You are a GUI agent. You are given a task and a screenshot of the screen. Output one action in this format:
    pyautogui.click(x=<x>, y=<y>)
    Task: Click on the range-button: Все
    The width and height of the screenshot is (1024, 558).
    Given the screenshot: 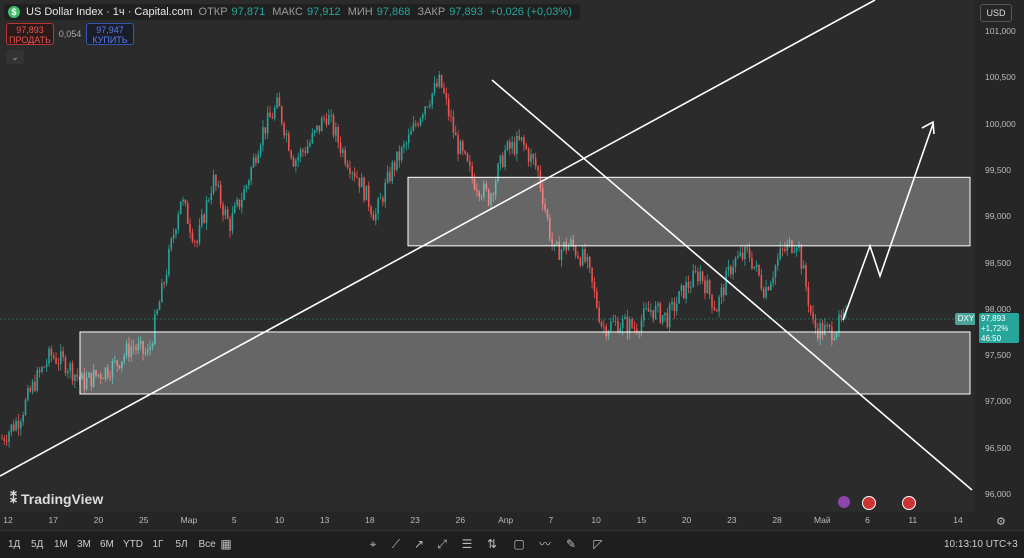 What is the action you would take?
    pyautogui.click(x=207, y=544)
    